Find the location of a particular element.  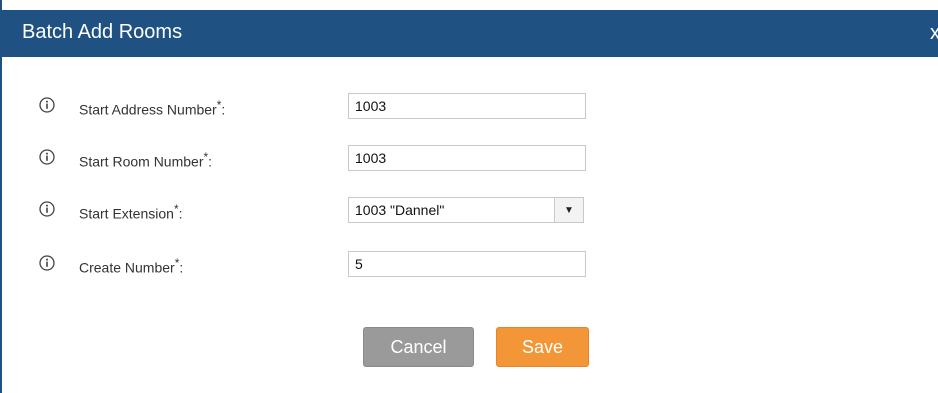

start-extension-selected-value: 1003 "Dannel" is located at coordinates (400, 210).